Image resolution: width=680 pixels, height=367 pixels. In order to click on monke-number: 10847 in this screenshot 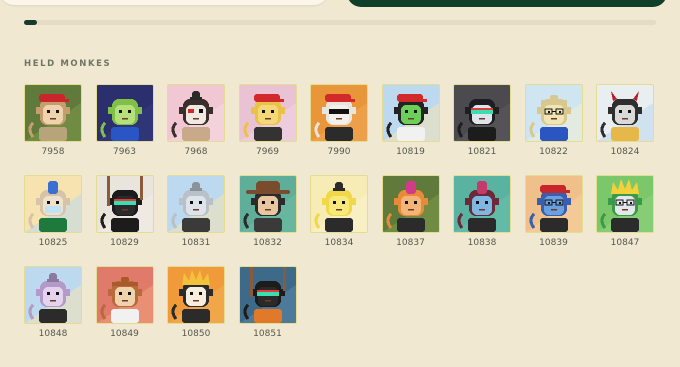, I will do `click(625, 243)`.